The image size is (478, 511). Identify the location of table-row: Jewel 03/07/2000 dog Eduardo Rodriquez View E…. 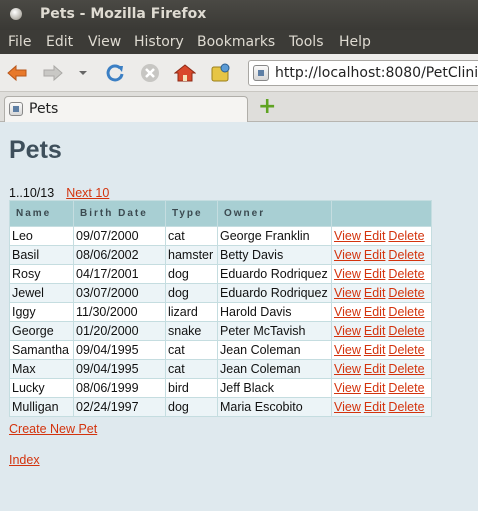
(220, 293).